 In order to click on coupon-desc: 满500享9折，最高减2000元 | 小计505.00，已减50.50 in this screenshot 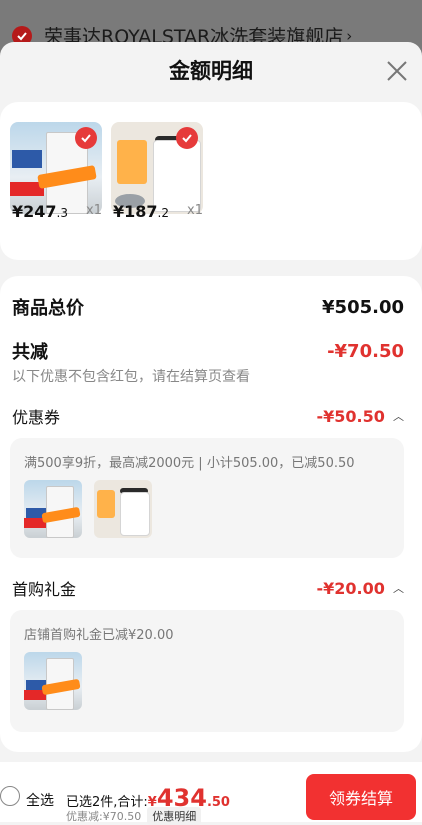, I will do `click(189, 463)`.